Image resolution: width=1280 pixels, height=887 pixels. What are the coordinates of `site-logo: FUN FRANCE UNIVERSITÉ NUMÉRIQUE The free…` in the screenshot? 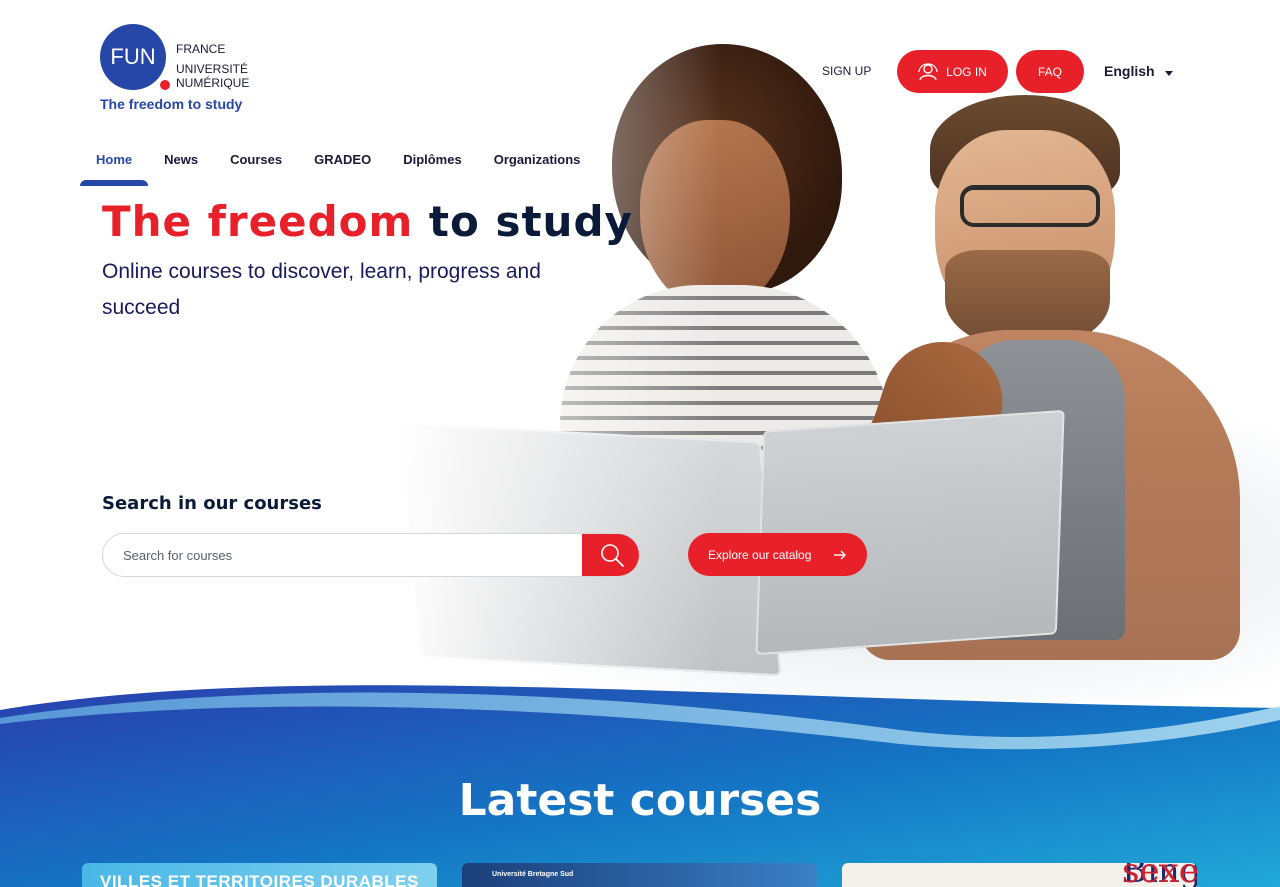 It's located at (180, 70).